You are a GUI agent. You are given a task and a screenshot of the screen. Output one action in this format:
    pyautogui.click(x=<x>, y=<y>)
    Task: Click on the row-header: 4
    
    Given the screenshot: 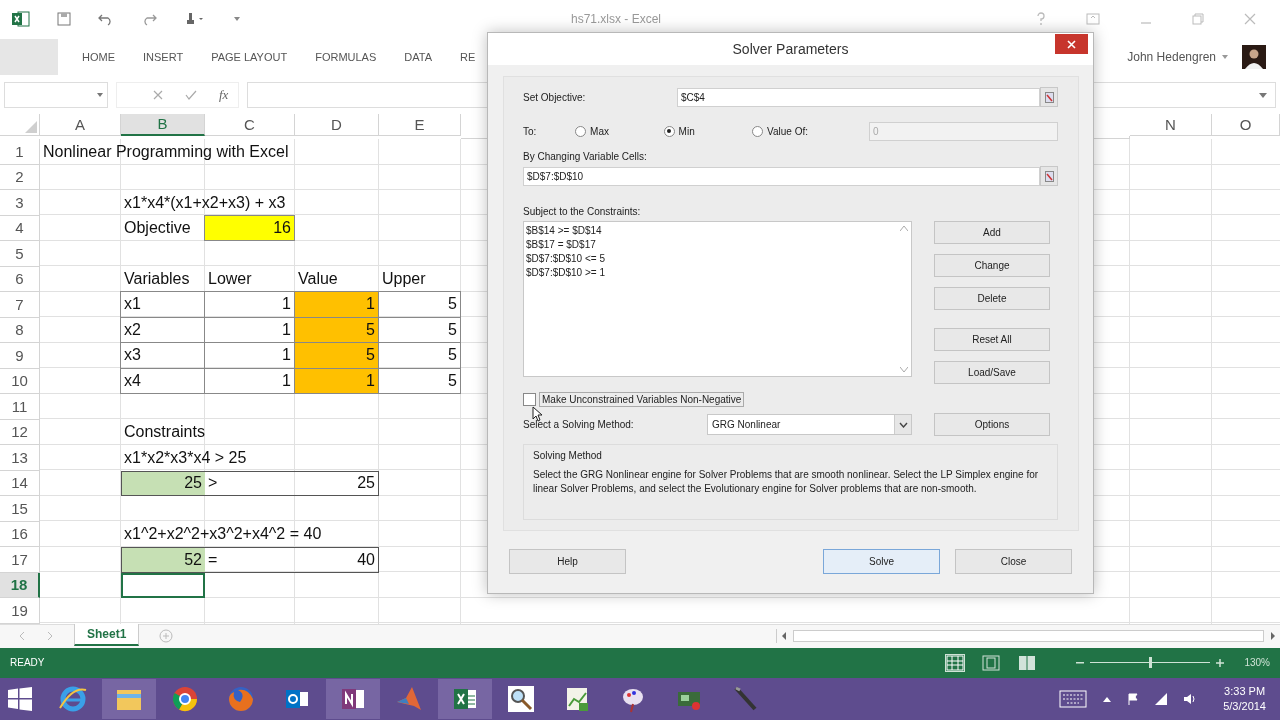 What is the action you would take?
    pyautogui.click(x=20, y=228)
    